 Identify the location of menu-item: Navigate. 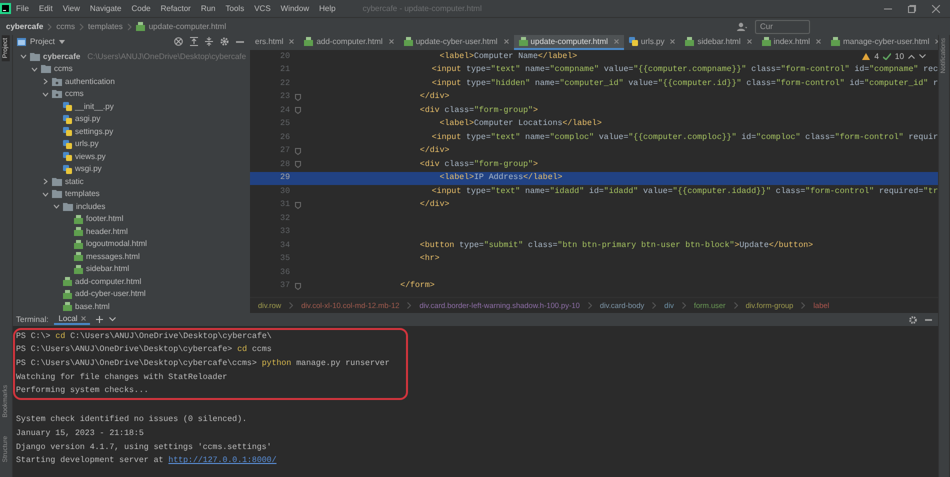
(105, 9).